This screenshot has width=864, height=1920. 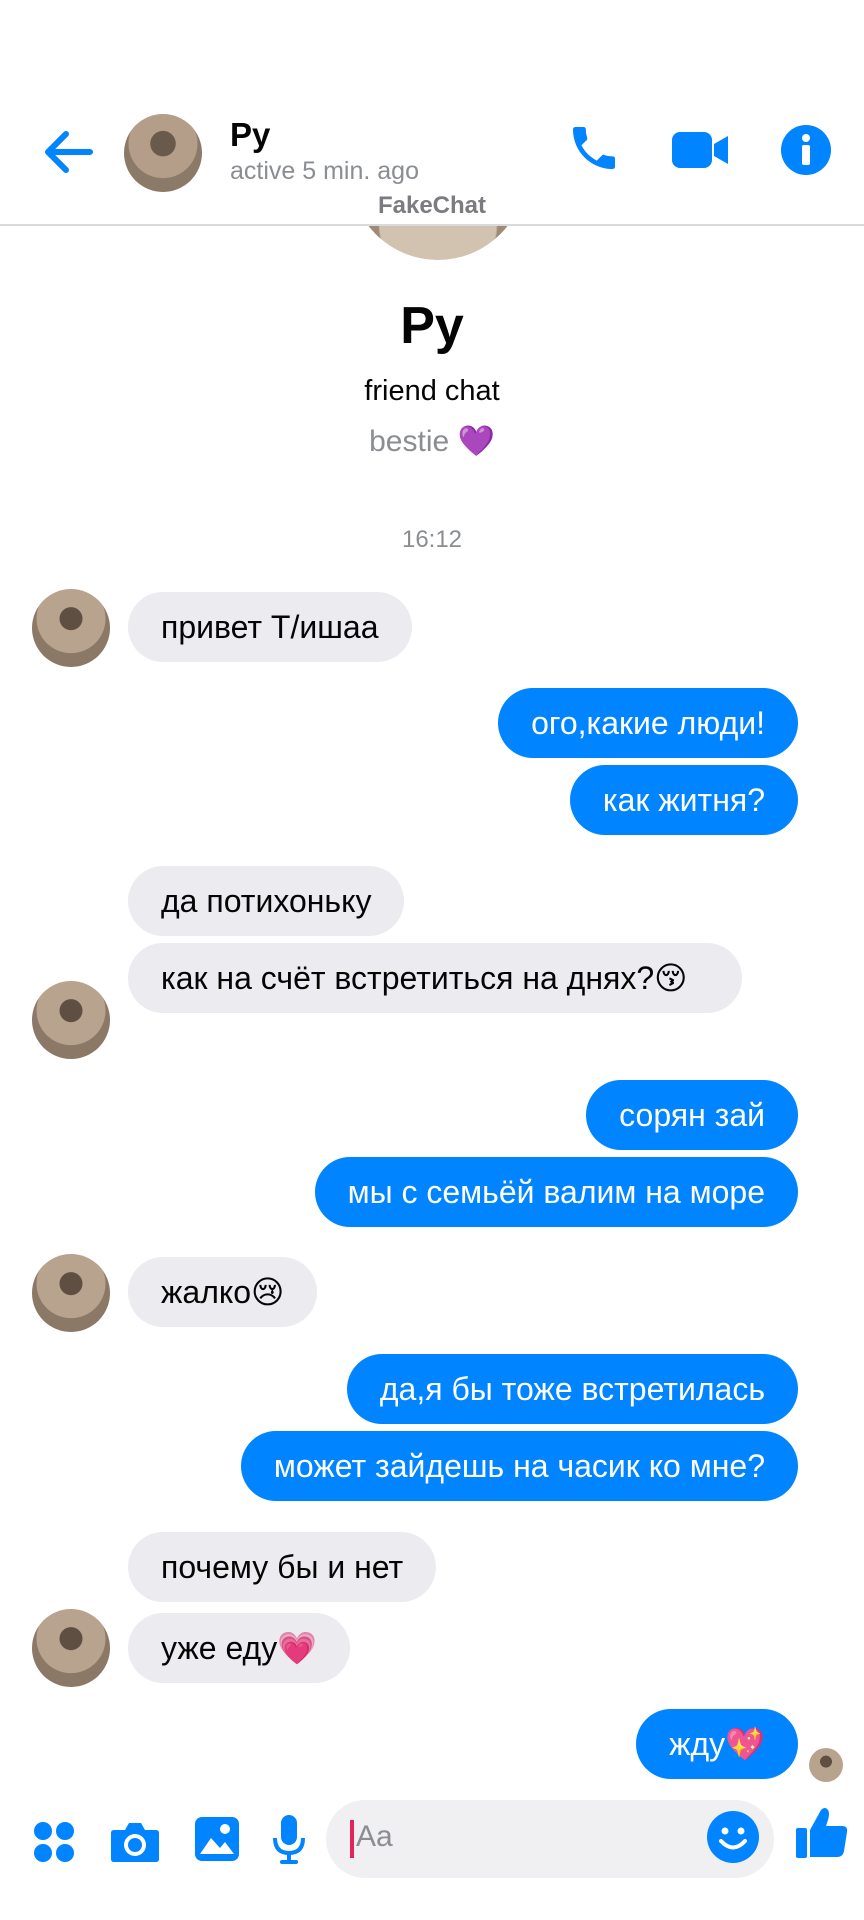 I want to click on contact-name: Py, so click(x=250, y=135).